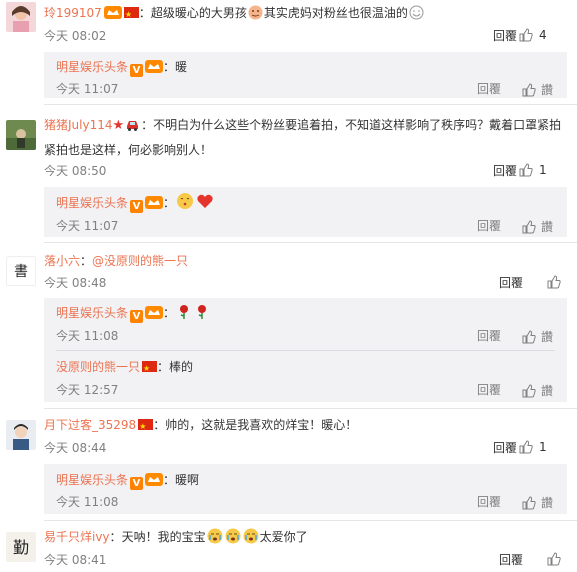 Image resolution: width=577 pixels, height=572 pixels. Describe the element at coordinates (77, 537) in the screenshot. I see `username-link: 易千只烊ivy` at that location.